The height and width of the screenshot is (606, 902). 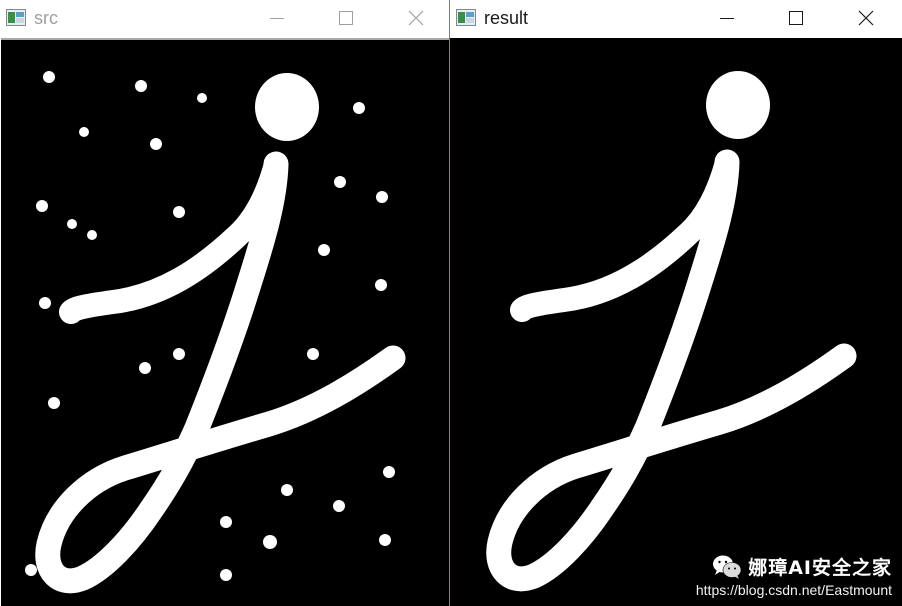 What do you see at coordinates (506, 18) in the screenshot?
I see `window-title: result` at bounding box center [506, 18].